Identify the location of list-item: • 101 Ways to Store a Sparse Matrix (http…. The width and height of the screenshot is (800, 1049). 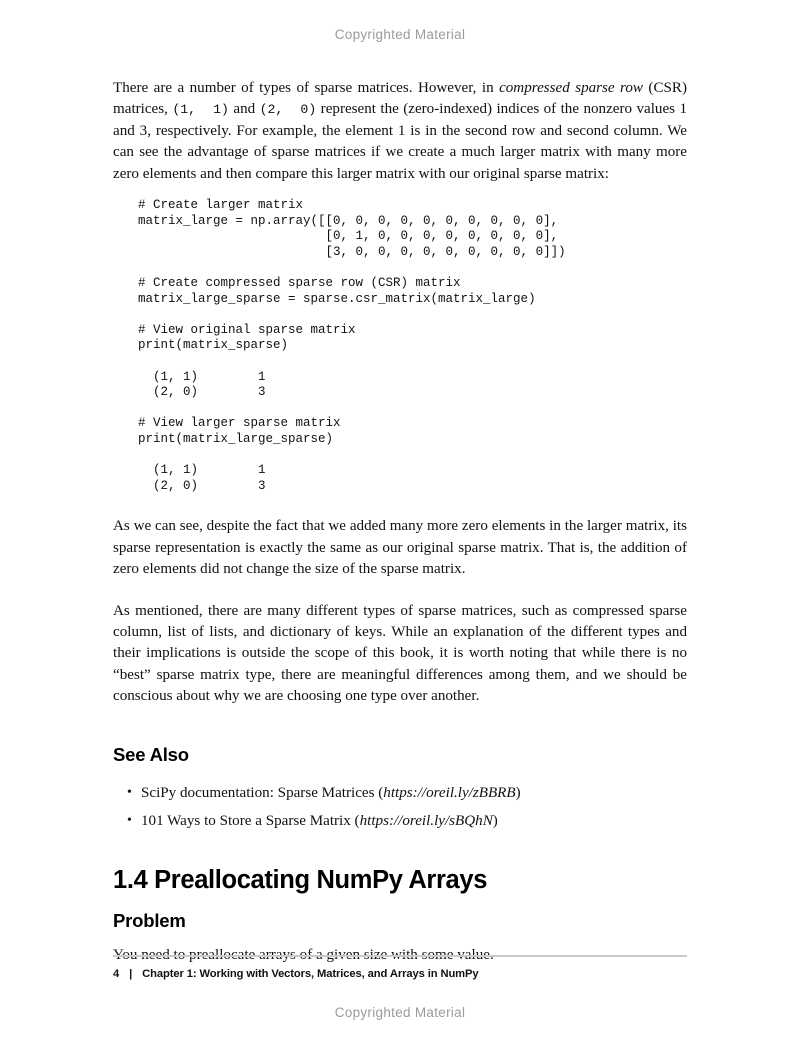
(407, 821).